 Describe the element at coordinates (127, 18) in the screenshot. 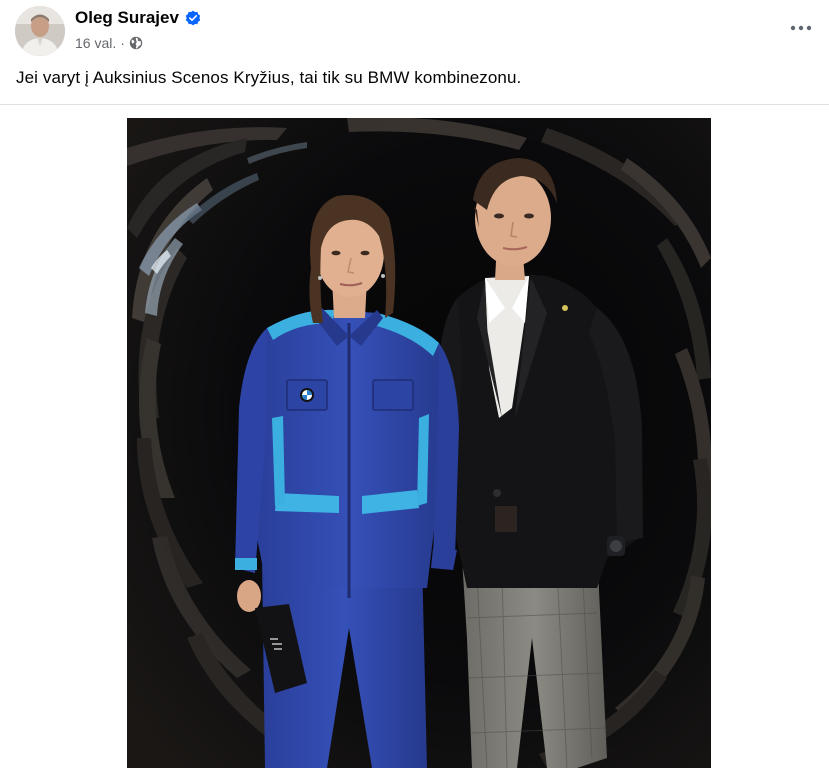

I see `author-name: Oleg Surajev` at that location.